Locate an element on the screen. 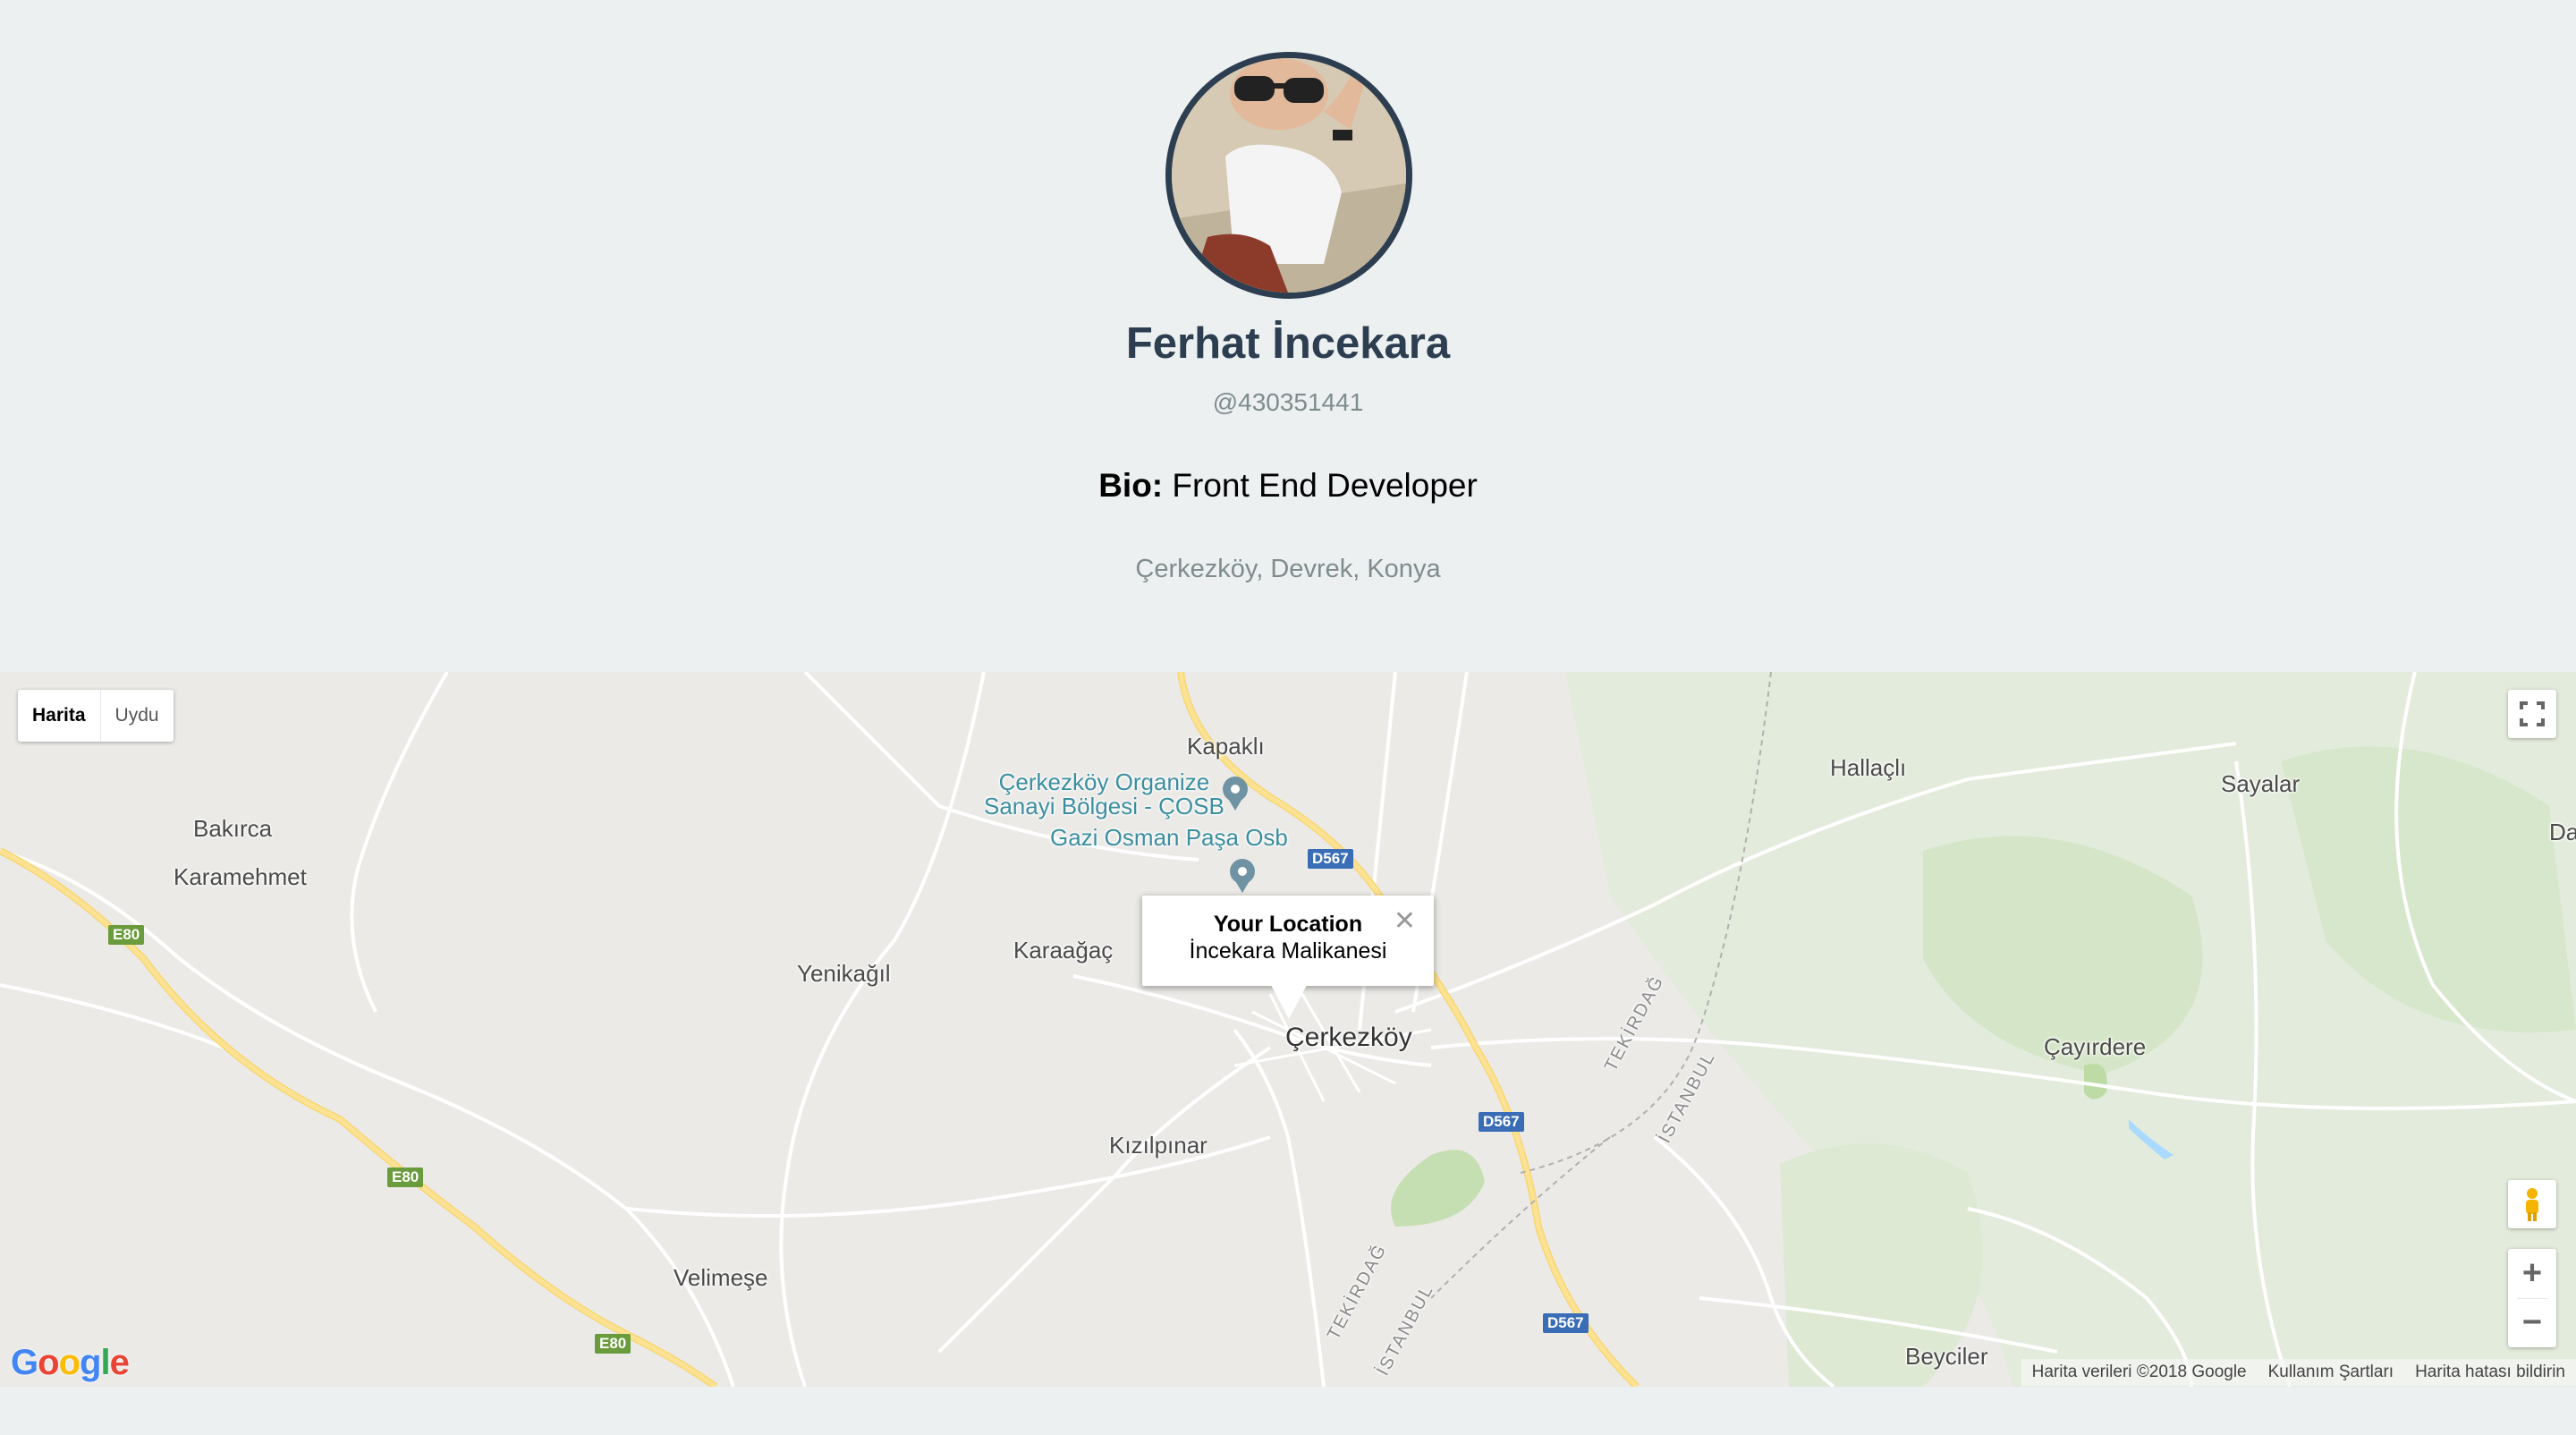 The image size is (2576, 1435). bio-text: Front End Developer is located at coordinates (1325, 485).